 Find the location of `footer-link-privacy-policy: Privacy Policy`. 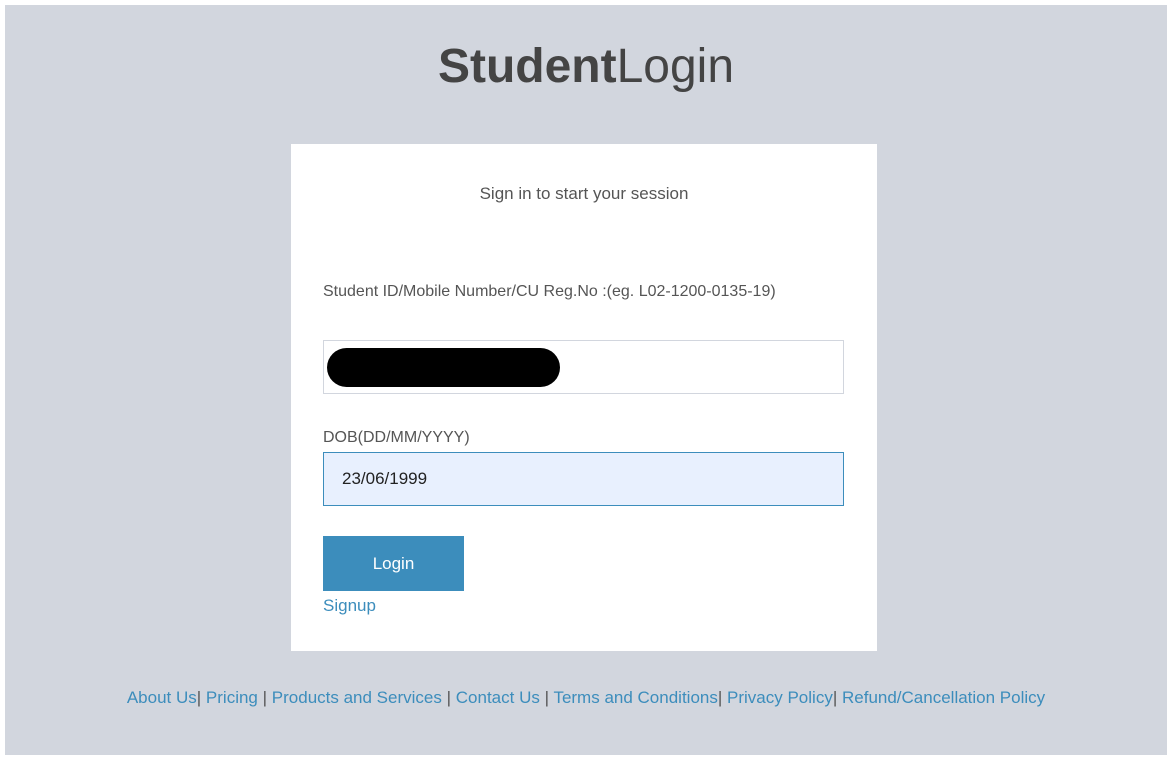

footer-link-privacy-policy: Privacy Policy is located at coordinates (780, 697).